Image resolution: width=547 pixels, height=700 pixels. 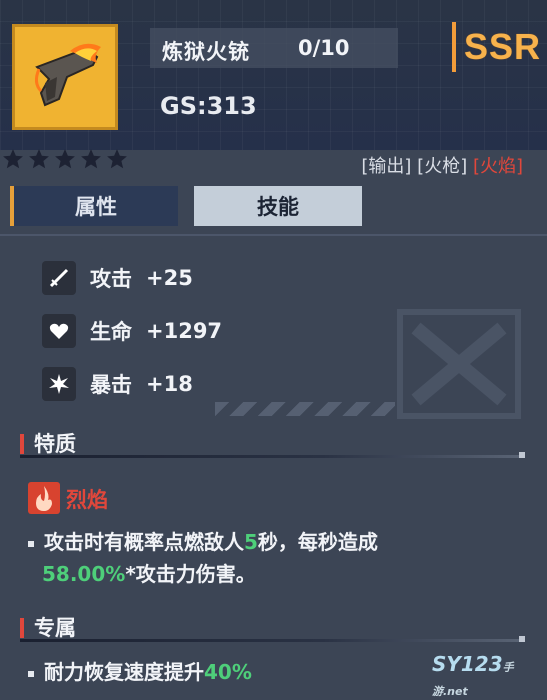 I want to click on stat-row-attack: 攻击 +25, so click(x=117, y=278).